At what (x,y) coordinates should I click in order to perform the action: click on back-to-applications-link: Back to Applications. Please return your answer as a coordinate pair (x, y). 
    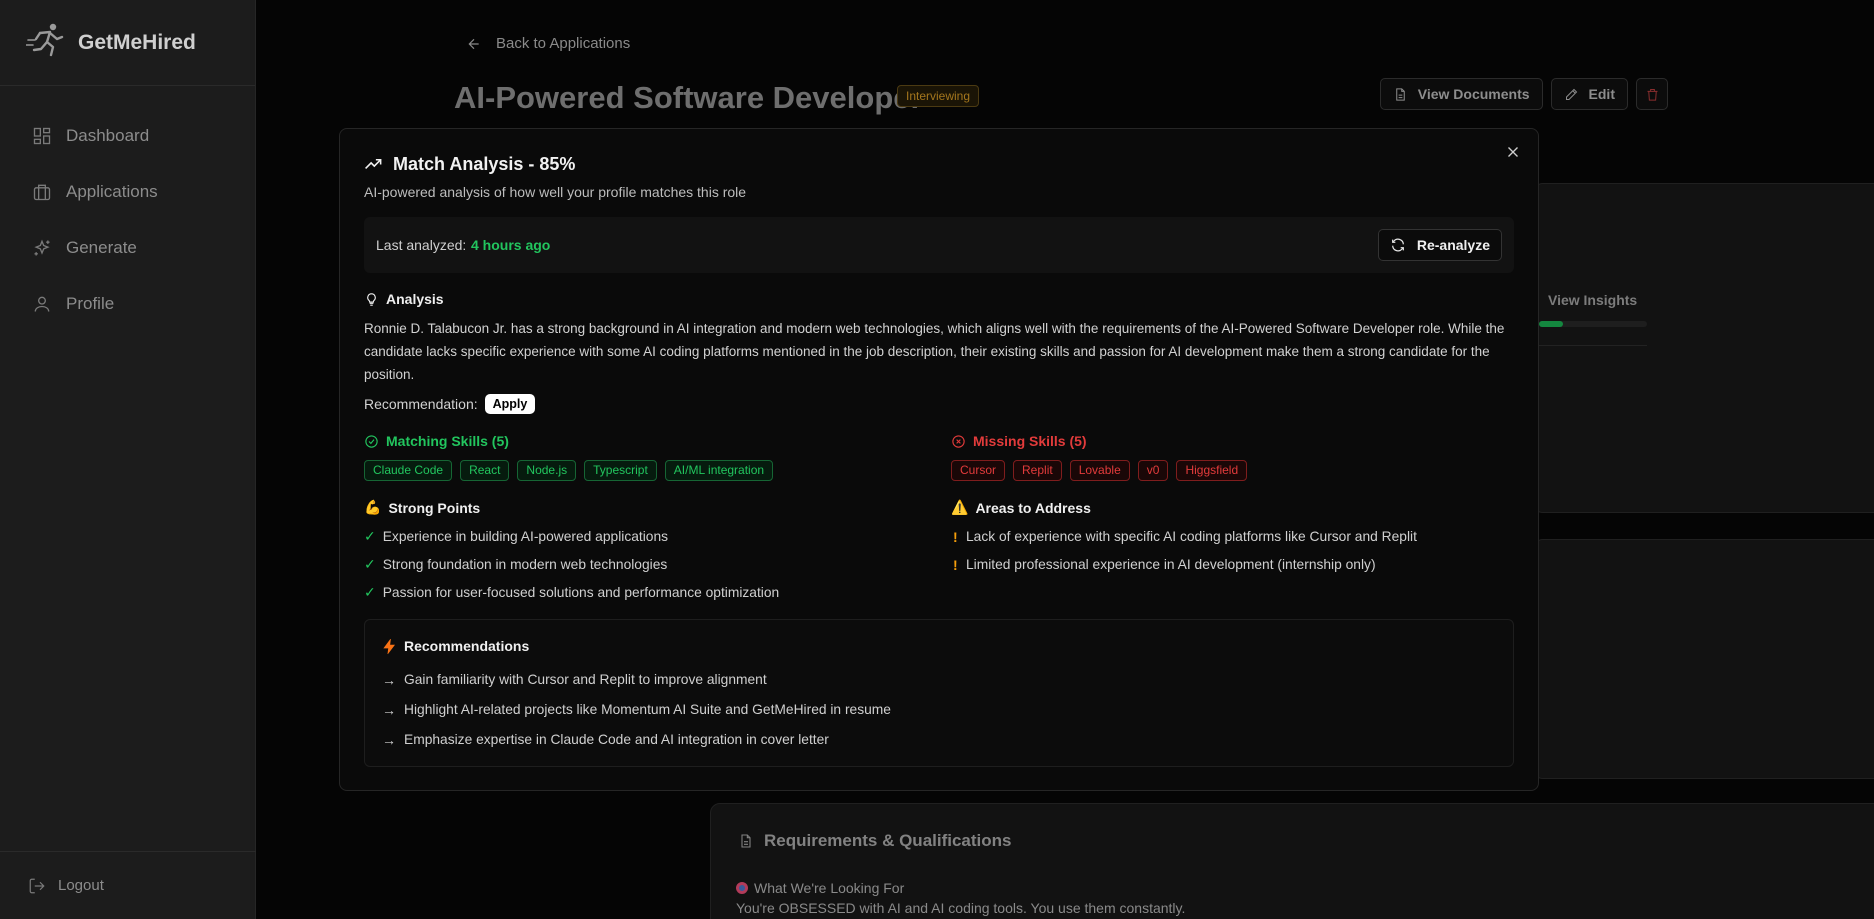
    Looking at the image, I should click on (548, 43).